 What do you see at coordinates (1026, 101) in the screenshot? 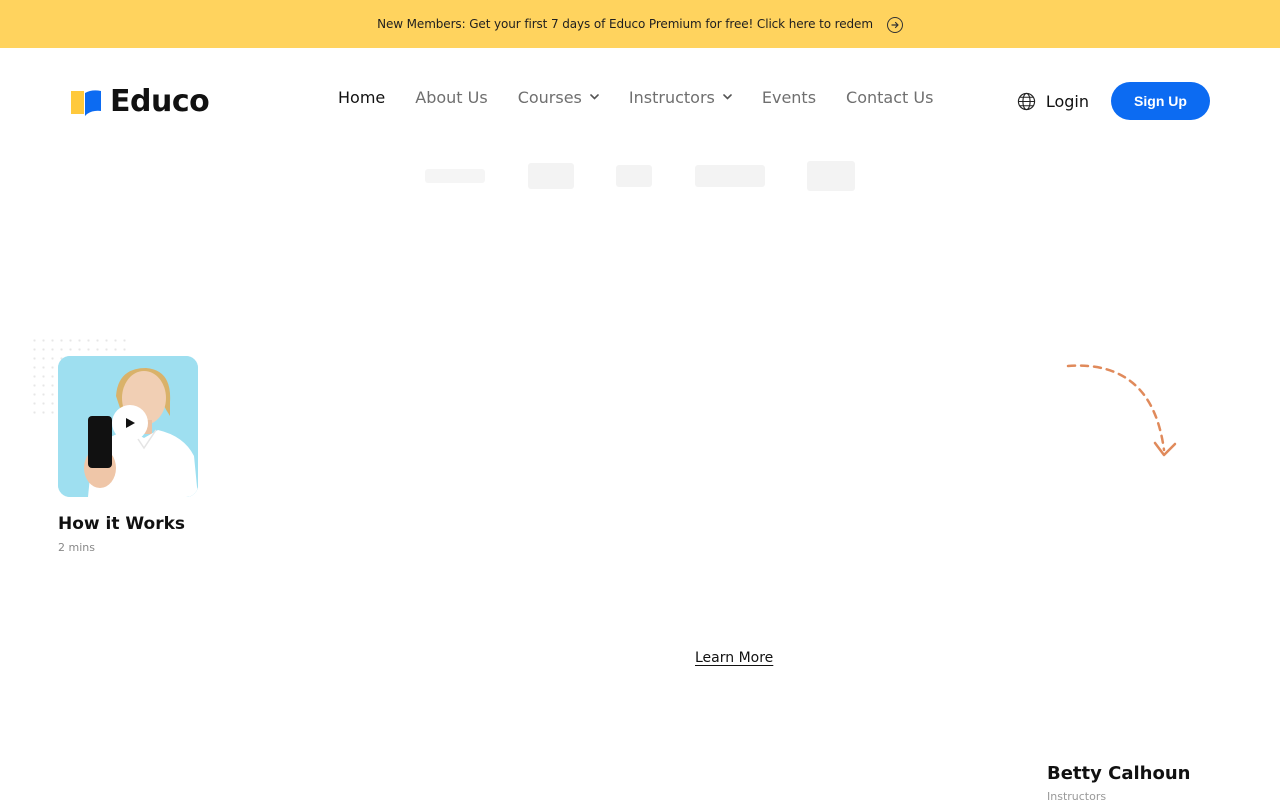
I see `globe-icon` at bounding box center [1026, 101].